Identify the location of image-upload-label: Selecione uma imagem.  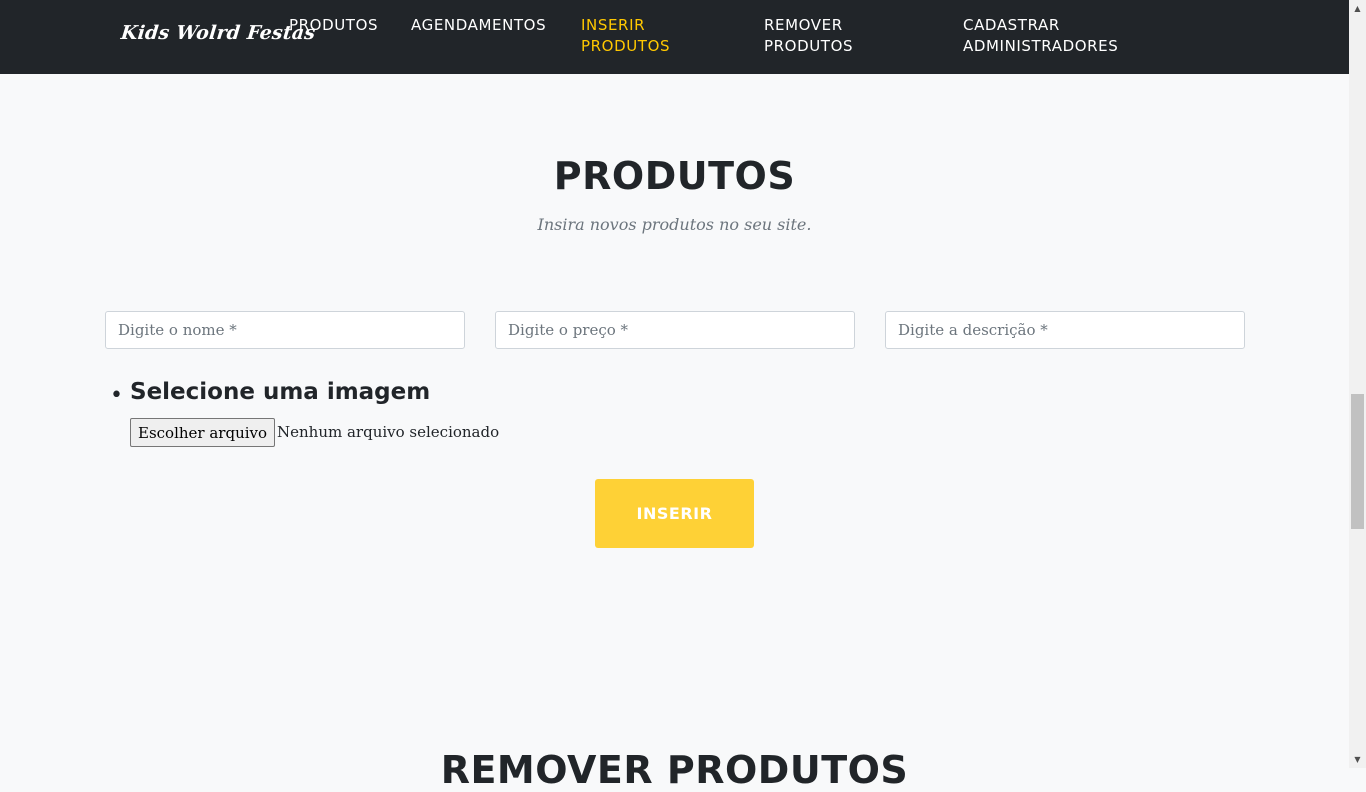
(280, 392).